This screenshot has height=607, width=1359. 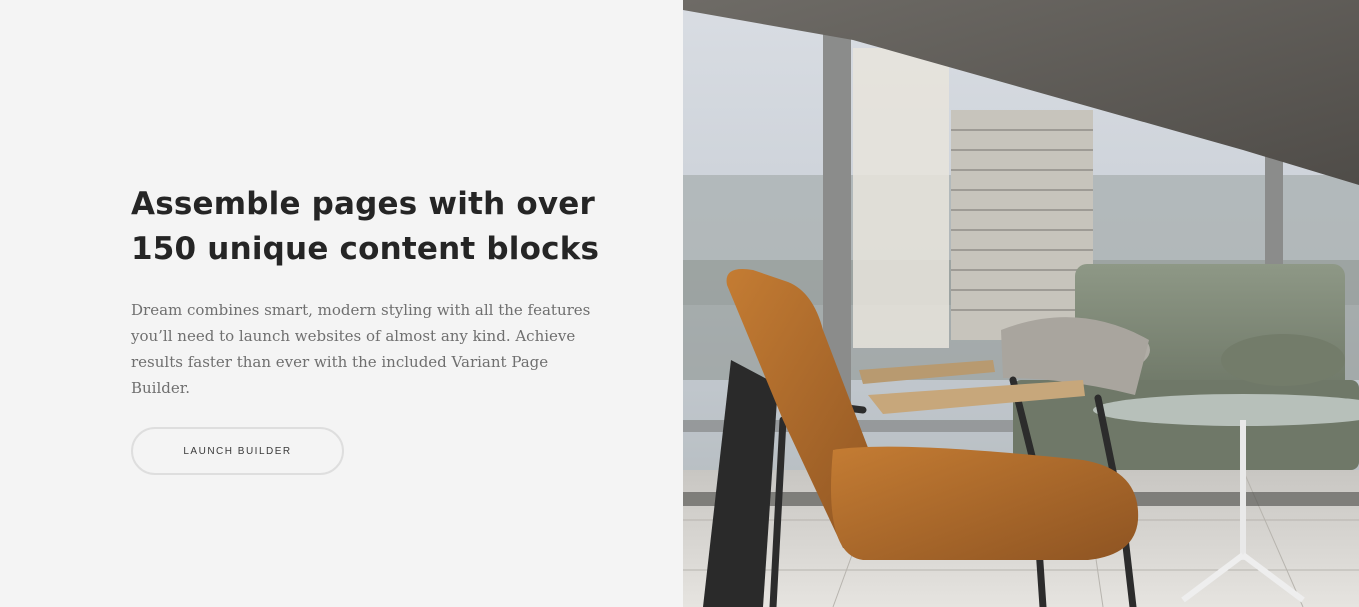 I want to click on hero-heading-line-1: Assemble pages with over, so click(x=363, y=204).